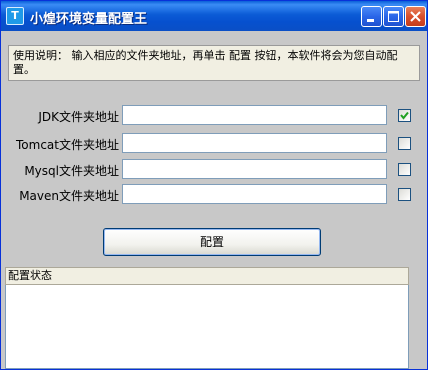 The width and height of the screenshot is (428, 370). Describe the element at coordinates (254, 143) in the screenshot. I see `tomcat-path-input` at that location.